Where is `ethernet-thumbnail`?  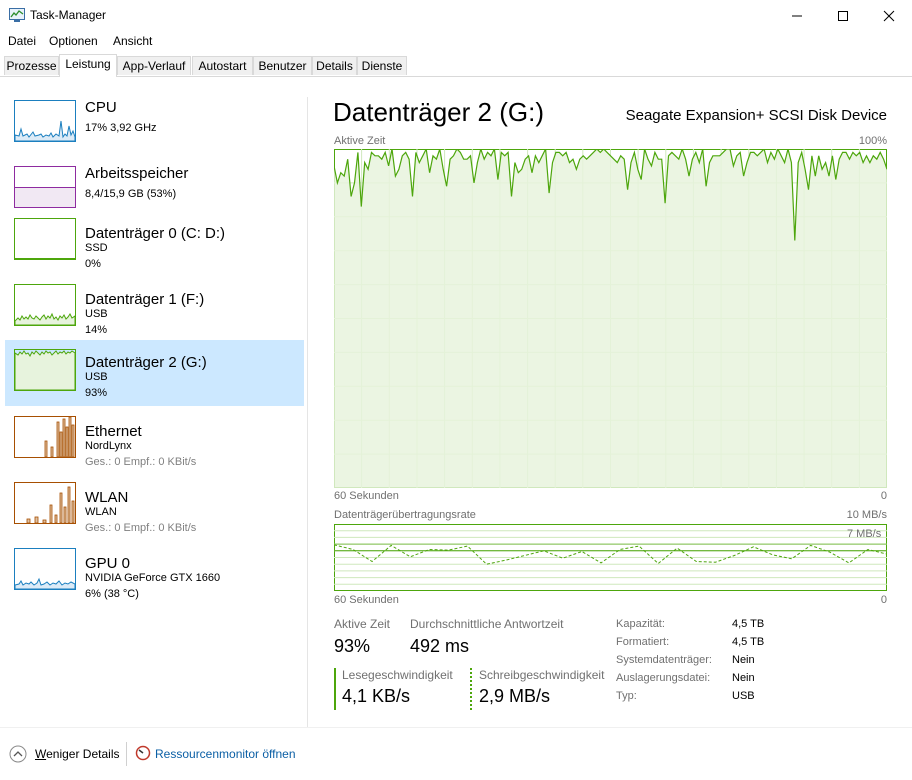 ethernet-thumbnail is located at coordinates (45, 437).